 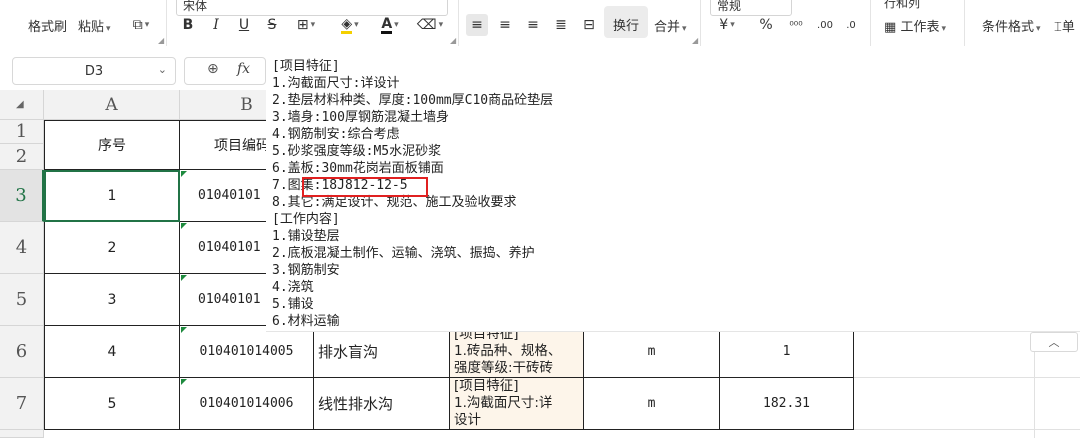 I want to click on popup-line: 1.沟截面尺寸:详设计, so click(x=336, y=83).